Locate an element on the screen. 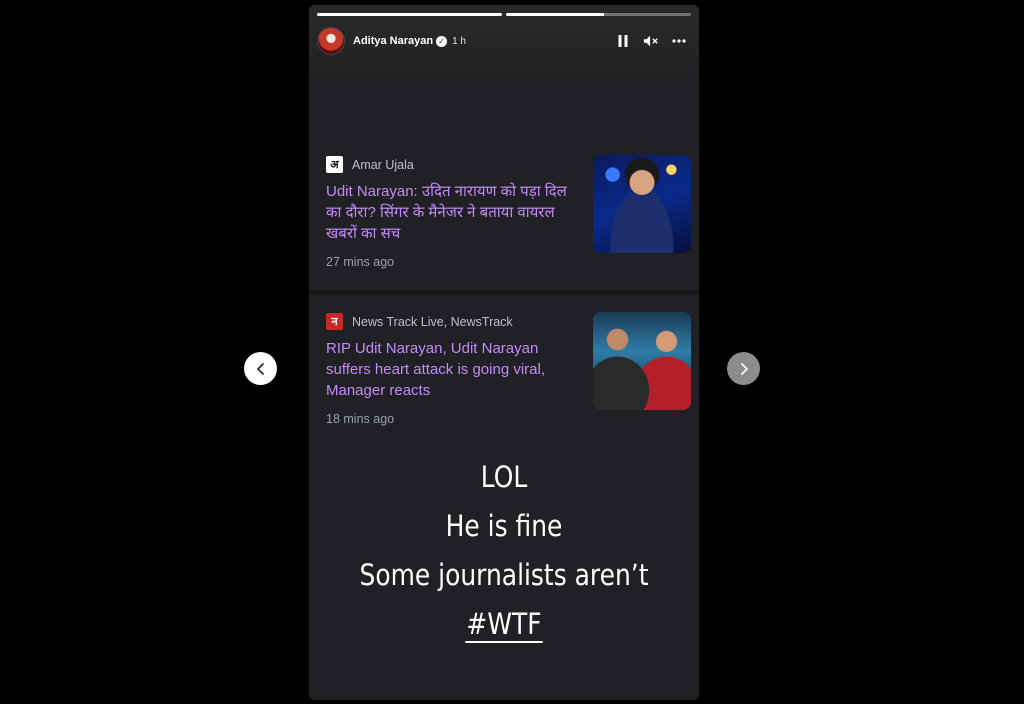 The width and height of the screenshot is (1024, 704). caption-line: LOL is located at coordinates (504, 477).